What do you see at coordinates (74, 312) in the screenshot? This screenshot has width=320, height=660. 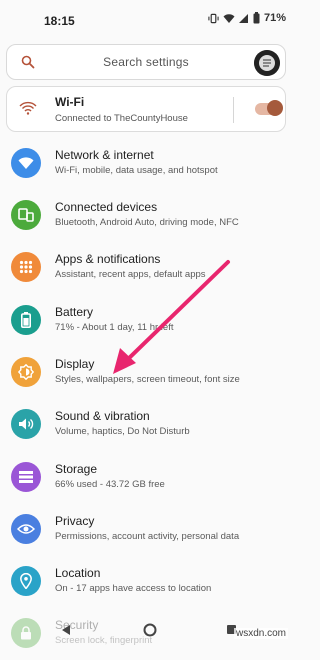 I see `settings-item-title: Battery` at bounding box center [74, 312].